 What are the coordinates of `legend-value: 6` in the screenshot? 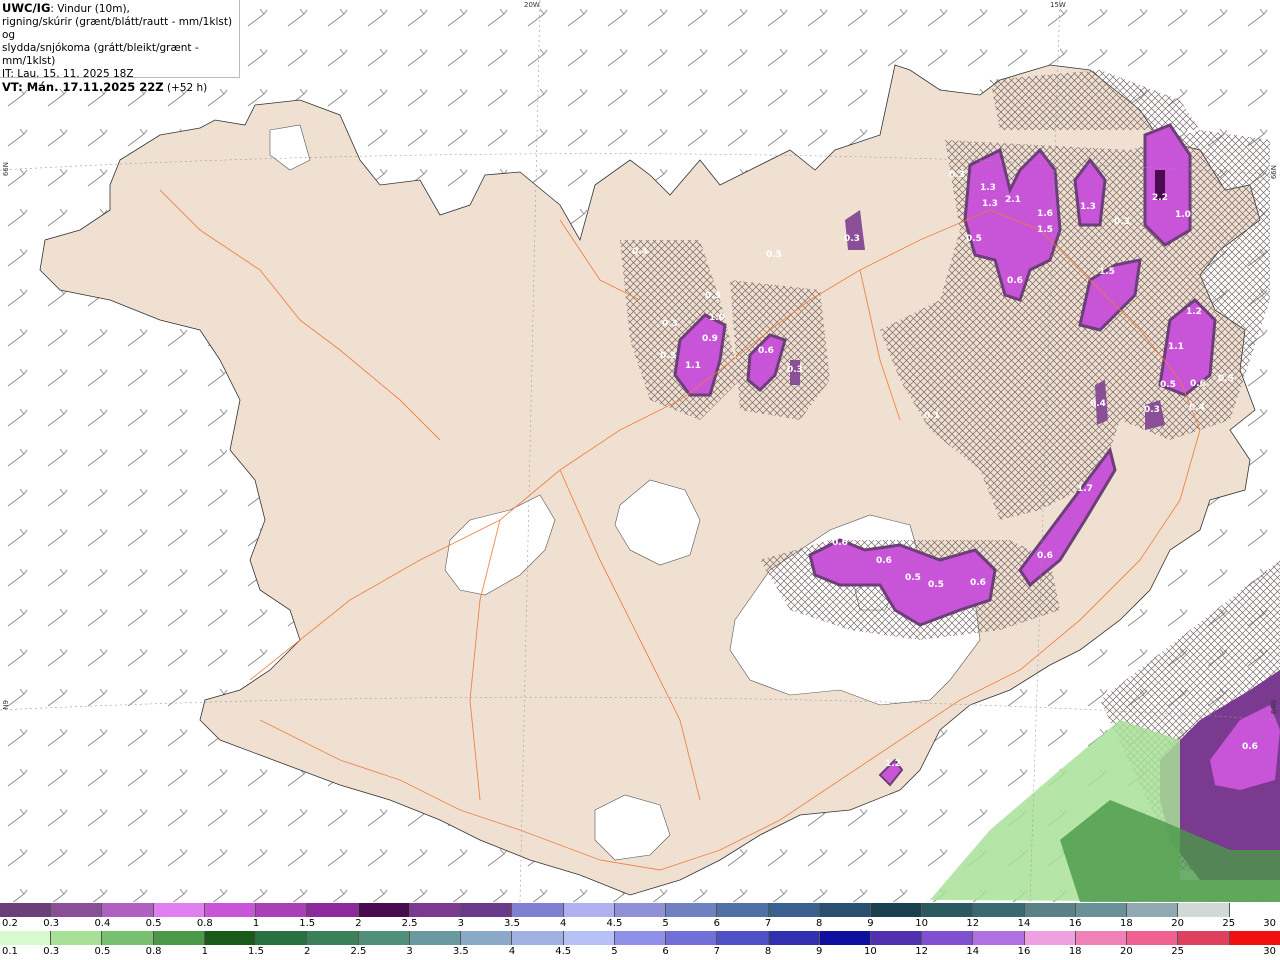 It's located at (665, 951).